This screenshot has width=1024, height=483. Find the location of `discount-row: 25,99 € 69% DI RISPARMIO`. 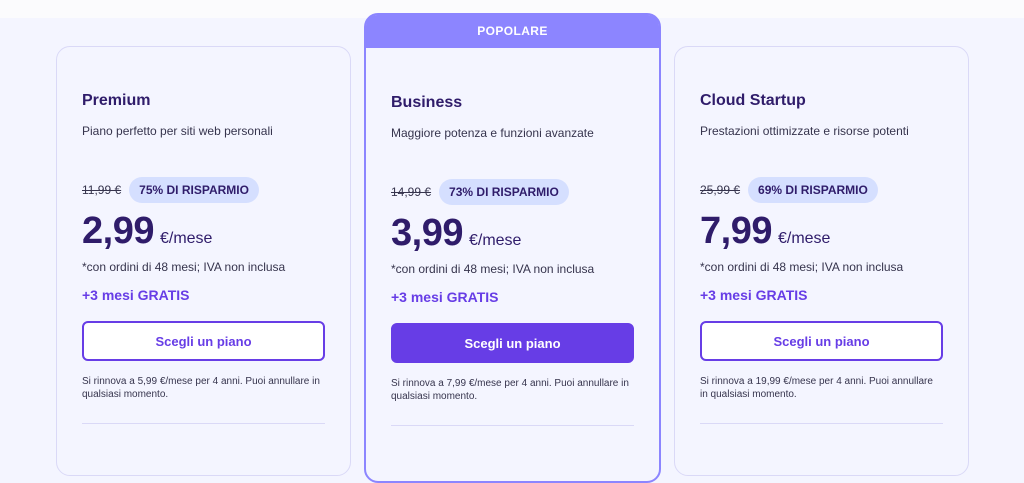

discount-row: 25,99 € 69% DI RISPARMIO is located at coordinates (821, 190).